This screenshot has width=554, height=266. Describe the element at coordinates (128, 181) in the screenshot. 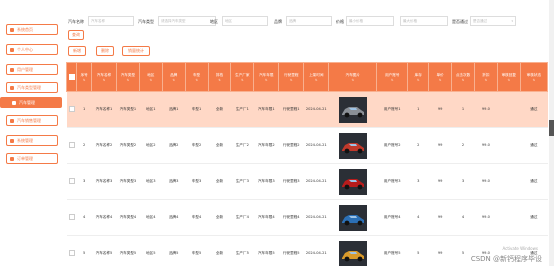

I see `cell-type: 汽车类型3` at that location.